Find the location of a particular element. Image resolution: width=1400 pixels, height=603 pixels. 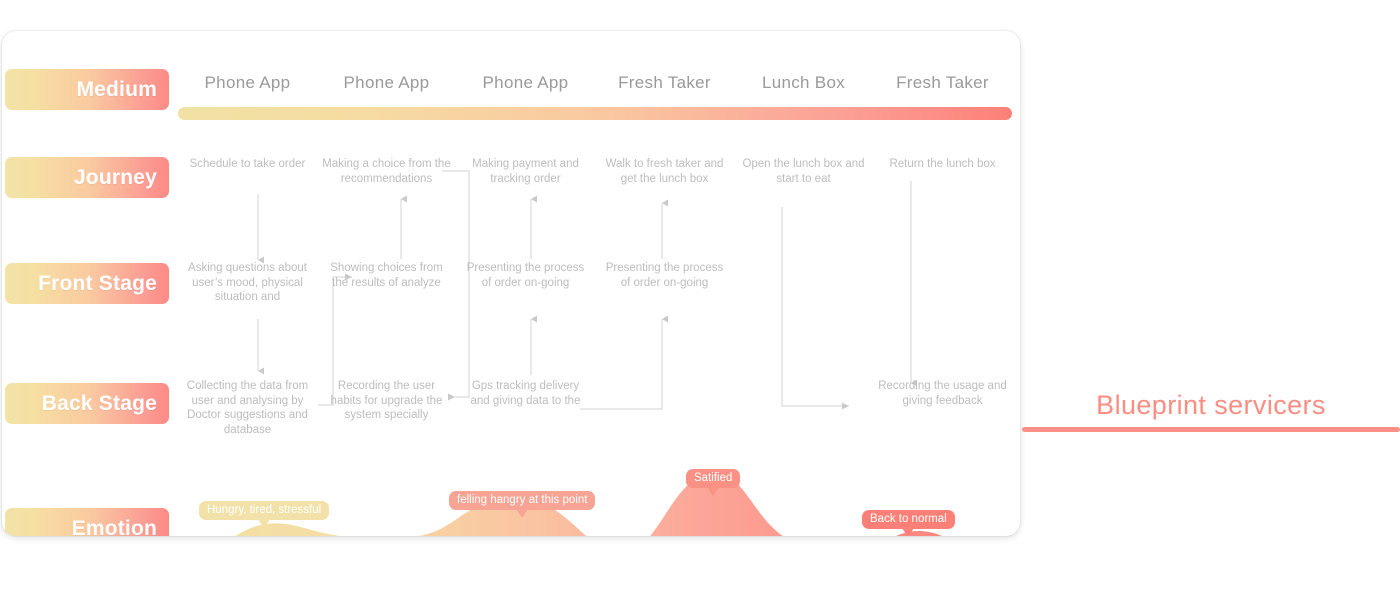

emotion-label-3: Back to normal is located at coordinates (908, 523).